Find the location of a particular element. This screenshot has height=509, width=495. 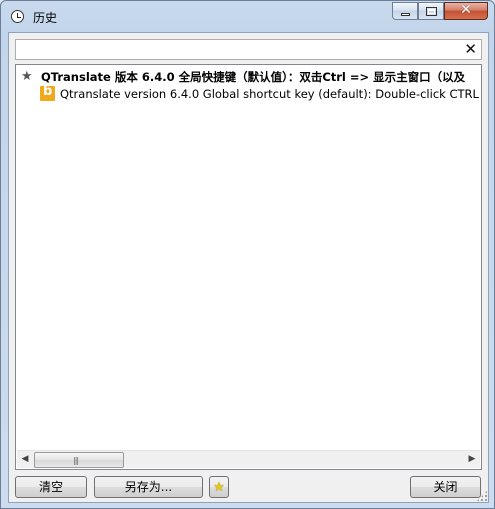

scroll-right-icon: ▶ is located at coordinates (472, 459).